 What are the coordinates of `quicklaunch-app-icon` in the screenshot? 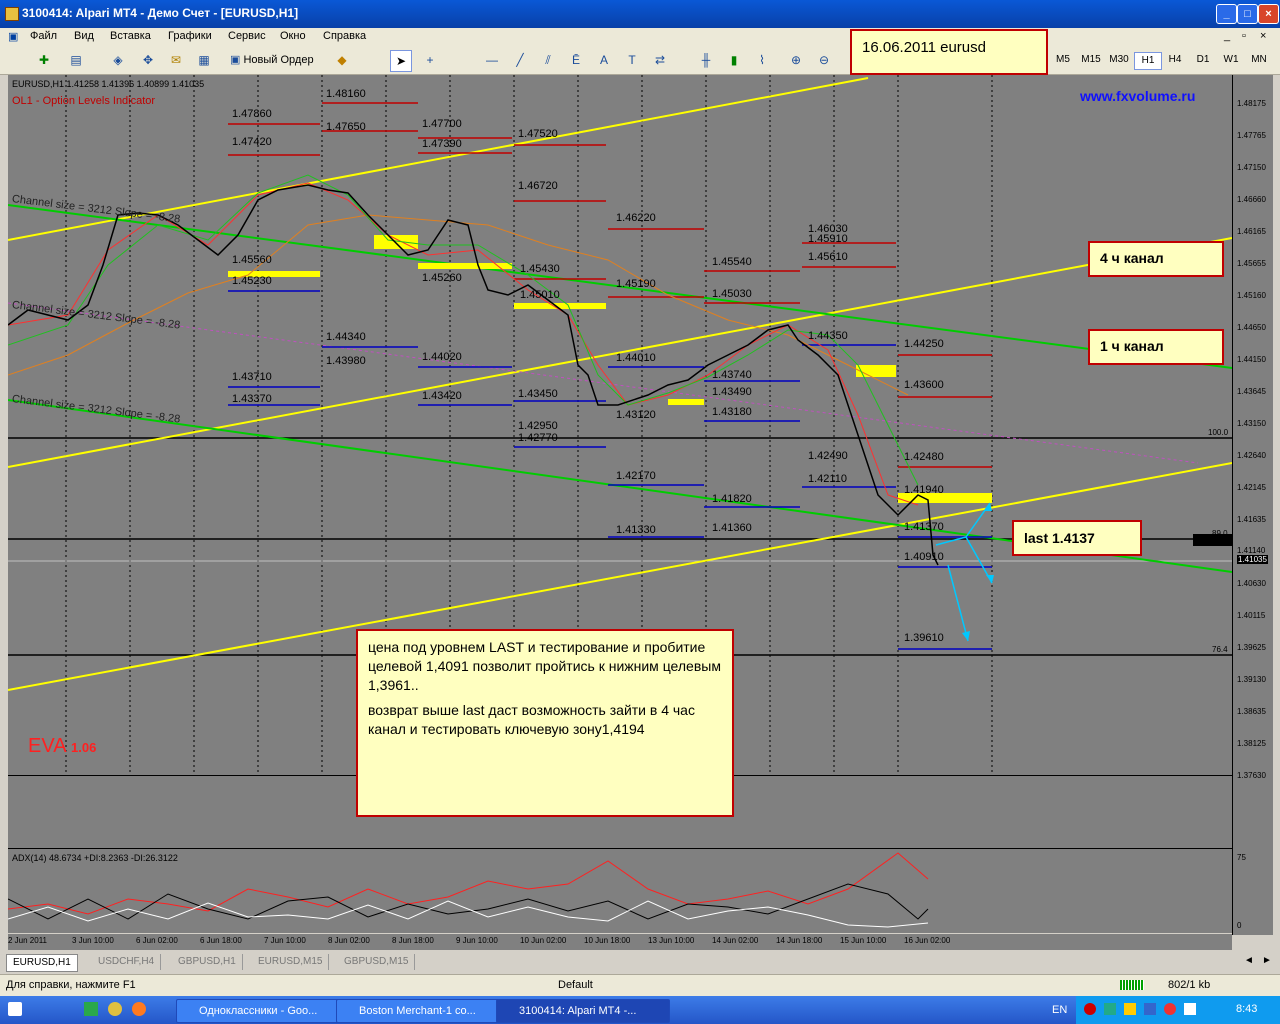 It's located at (91, 1009).